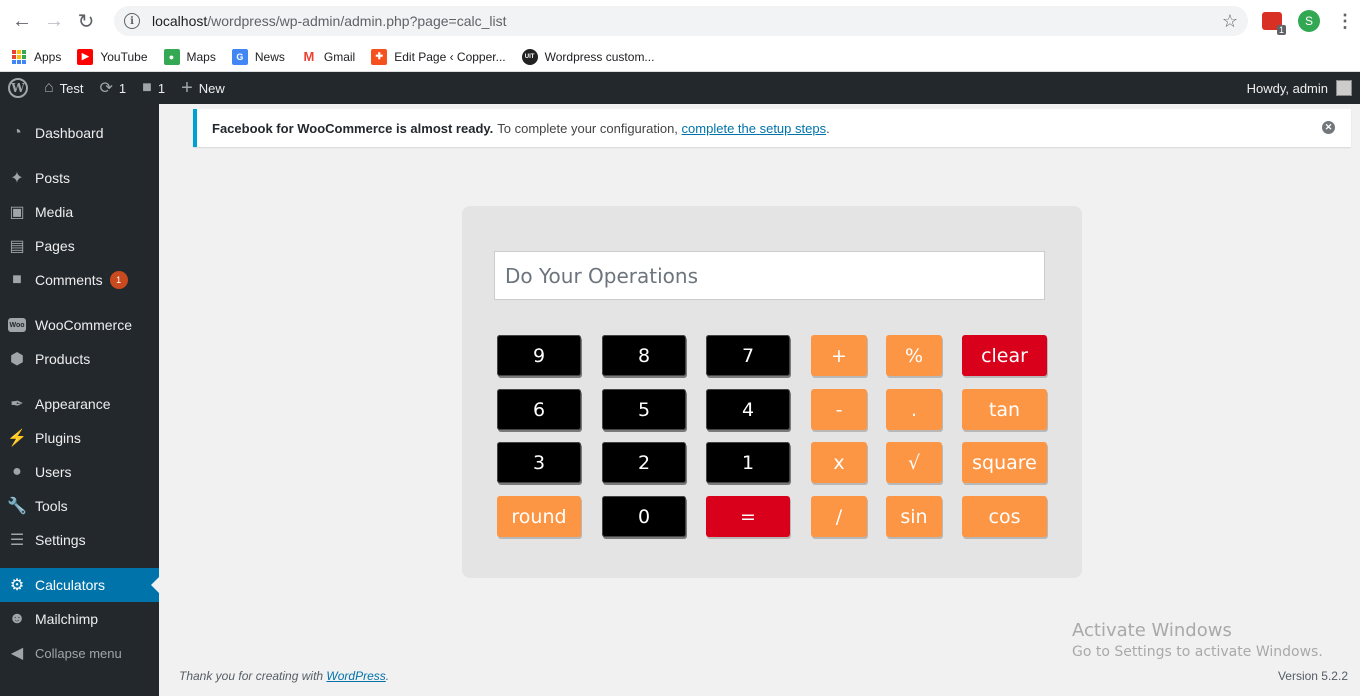 The height and width of the screenshot is (696, 1360). I want to click on calc-key: square, so click(1004, 462).